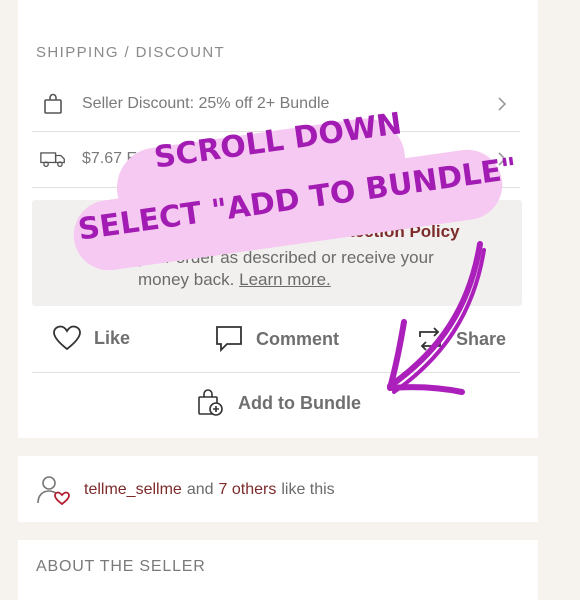 This screenshot has height=600, width=580. I want to click on policy-text-line2: money back. Learn more., so click(234, 280).